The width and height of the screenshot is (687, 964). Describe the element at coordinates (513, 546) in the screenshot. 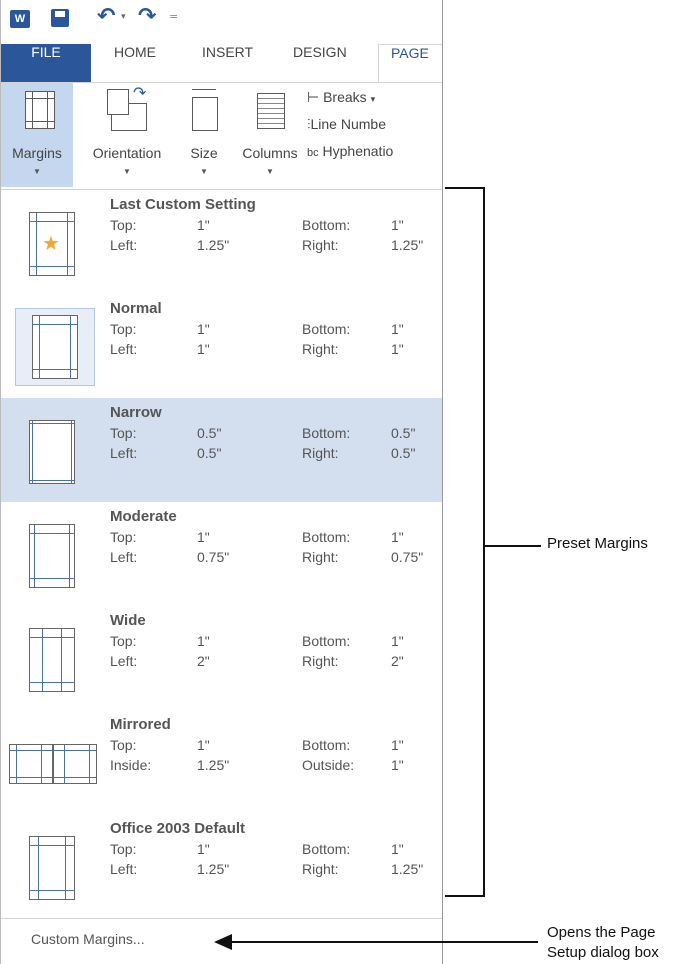

I see `preset-margins-leader-line` at that location.